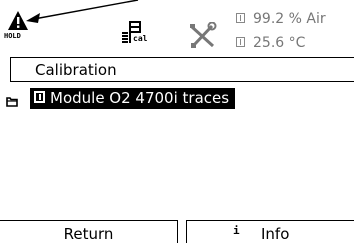 The image size is (354, 243). I want to click on return-softkey-label: Return, so click(88, 234).